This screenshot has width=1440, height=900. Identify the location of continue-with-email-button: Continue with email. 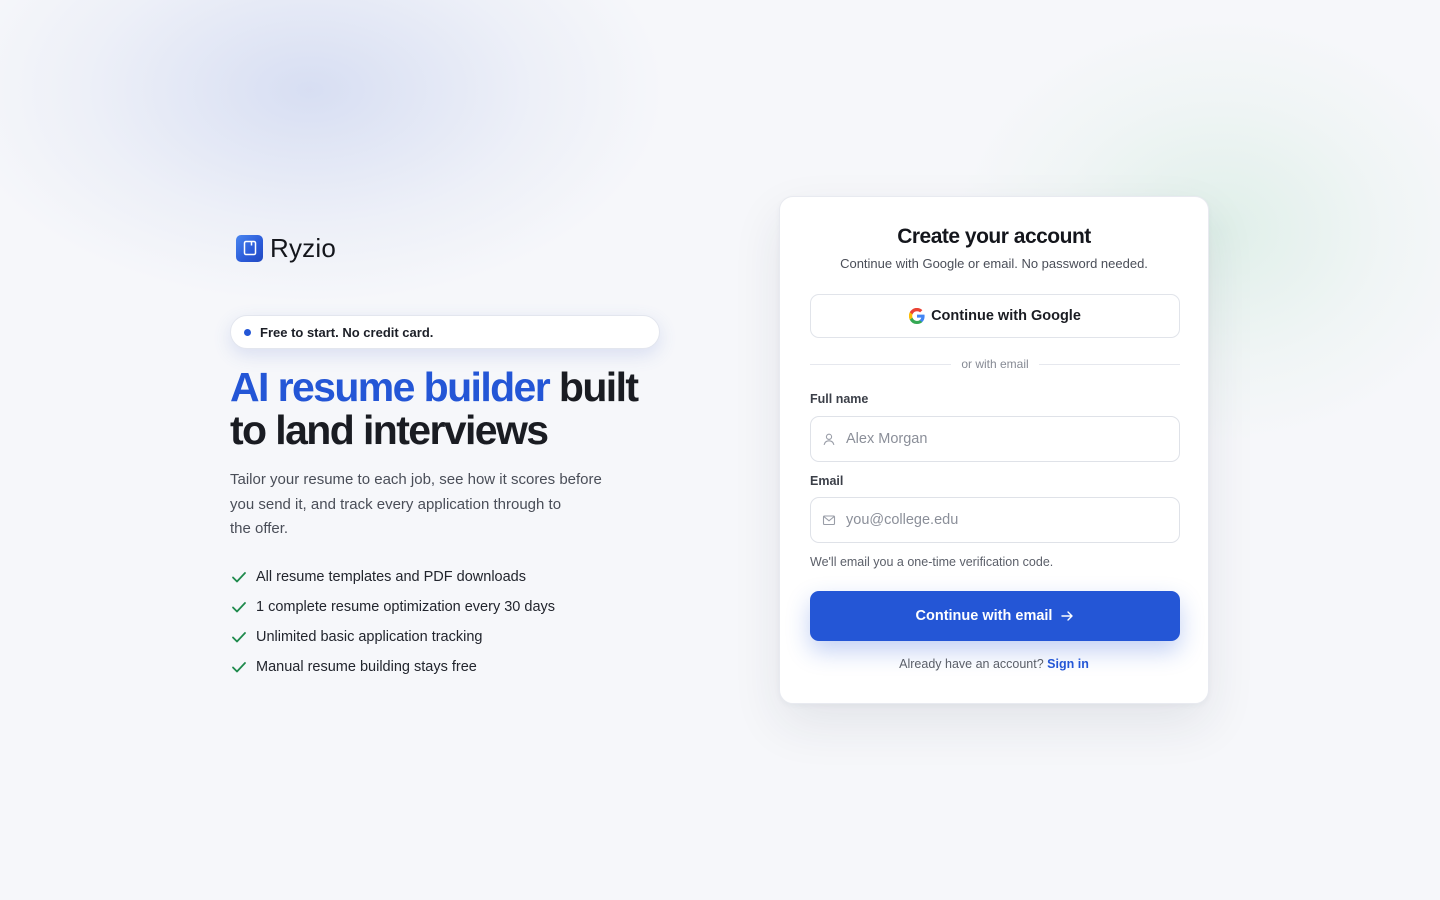
(995, 616).